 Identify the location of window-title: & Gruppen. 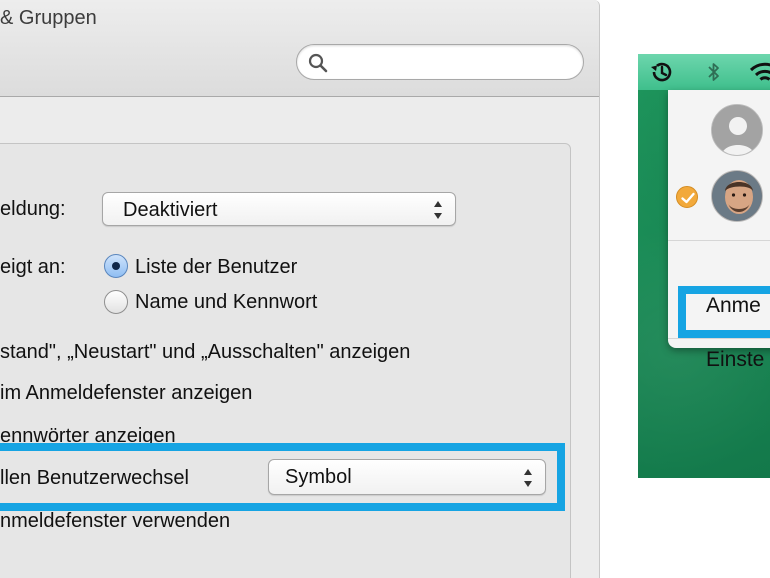
(48, 18).